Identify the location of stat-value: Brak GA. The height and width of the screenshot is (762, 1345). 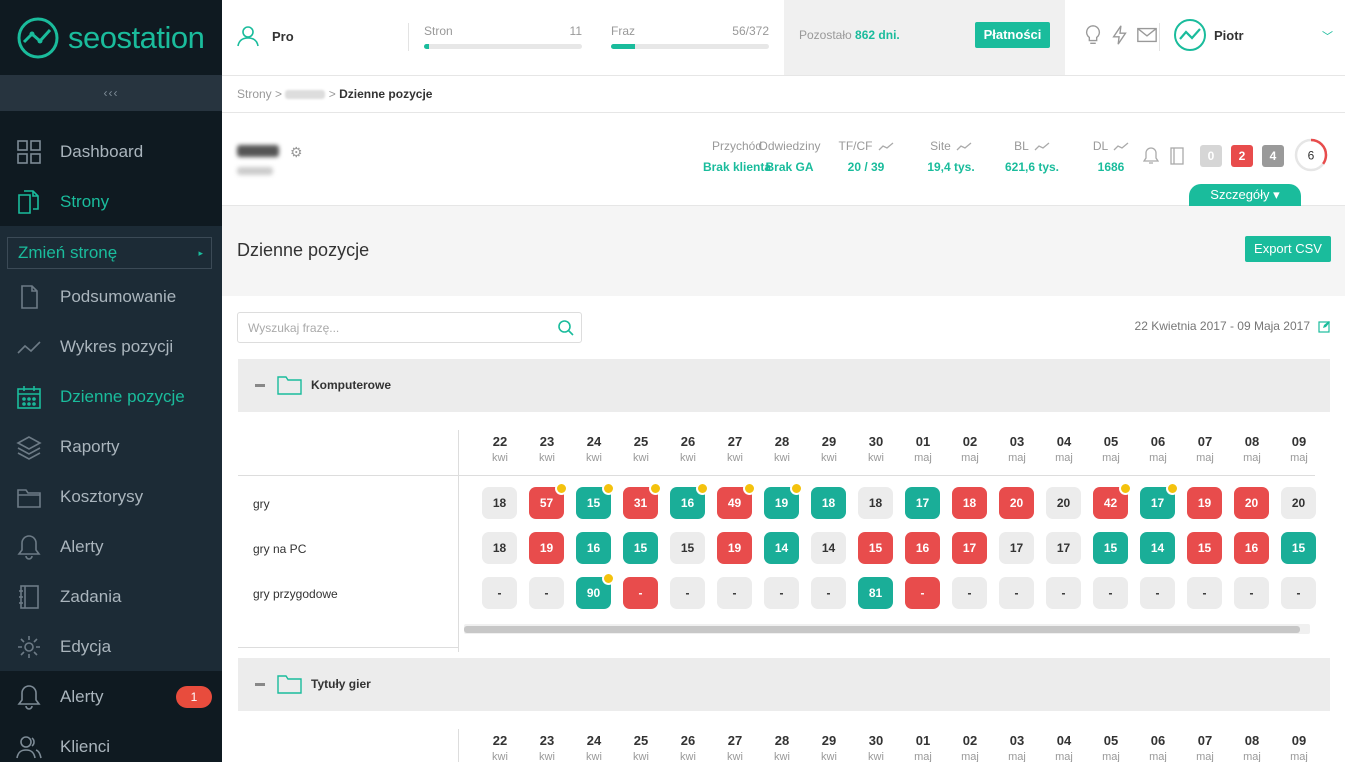
(789, 167).